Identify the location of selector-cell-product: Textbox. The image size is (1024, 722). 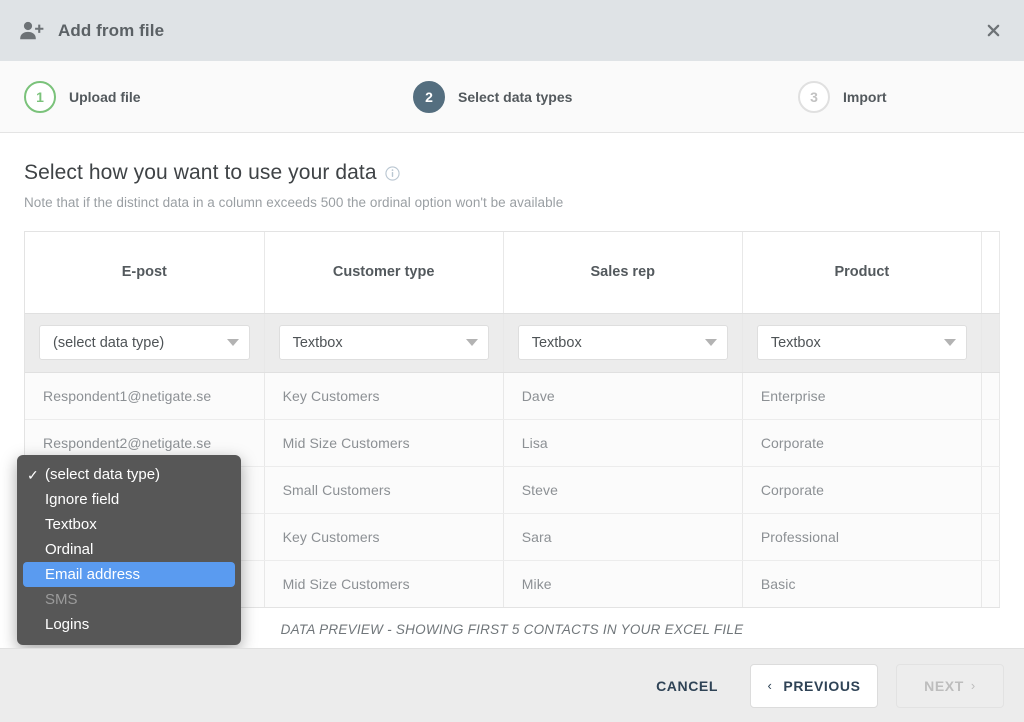
(862, 343).